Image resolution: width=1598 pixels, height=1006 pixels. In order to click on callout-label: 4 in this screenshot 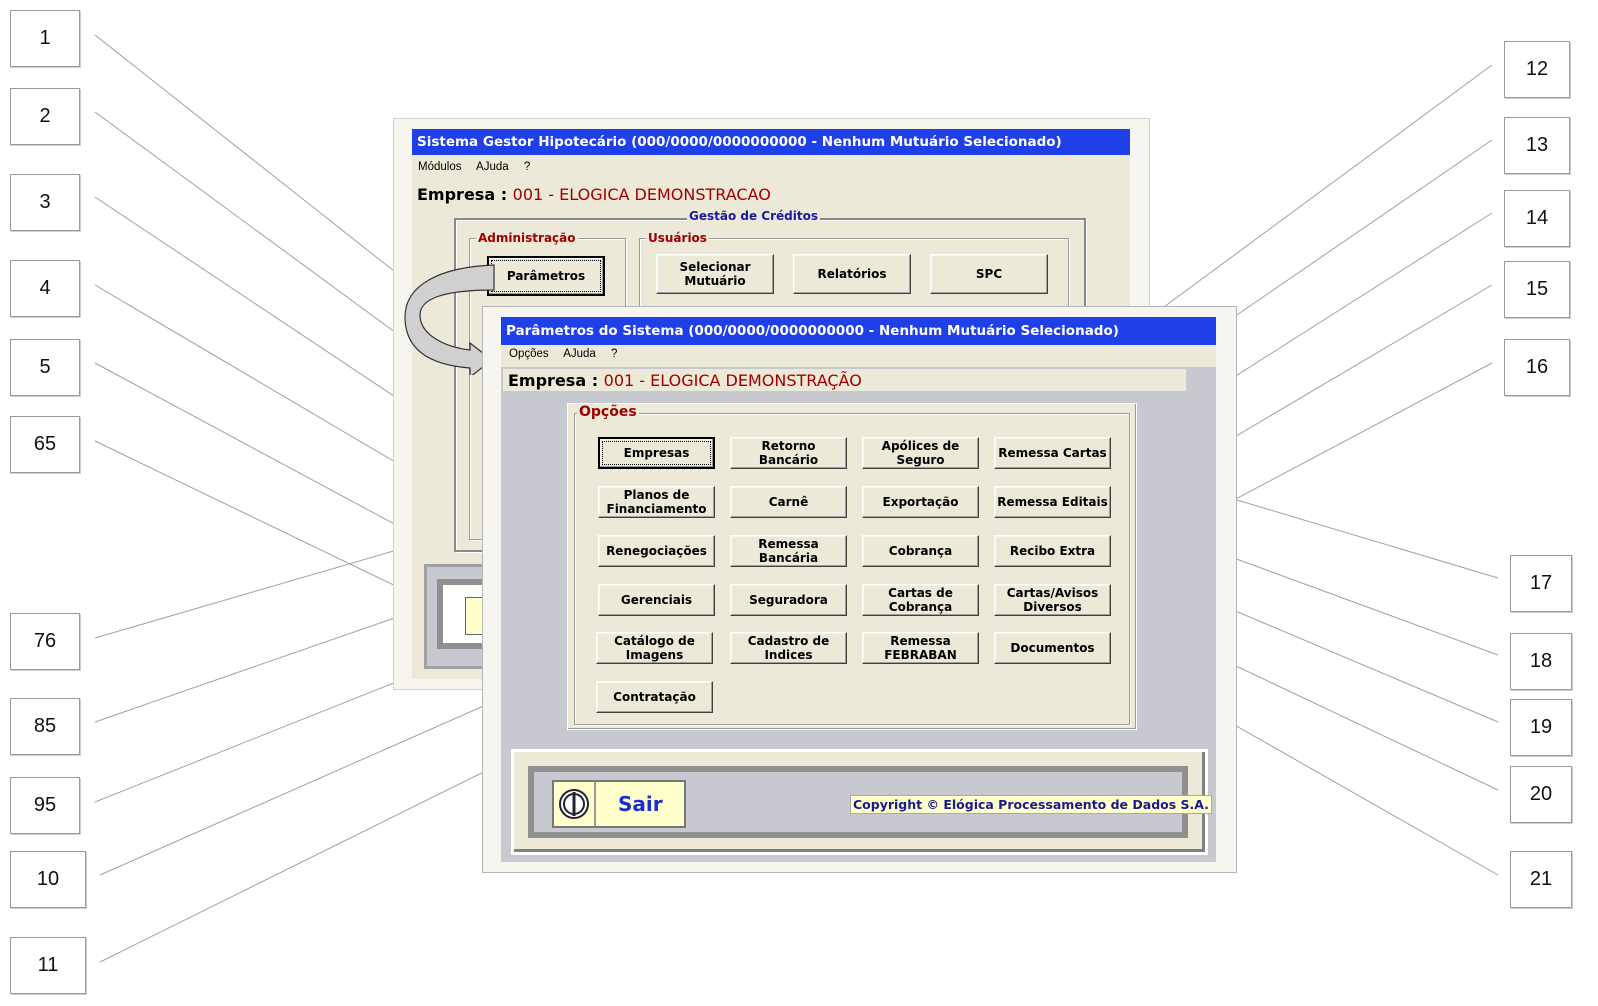, I will do `click(45, 288)`.